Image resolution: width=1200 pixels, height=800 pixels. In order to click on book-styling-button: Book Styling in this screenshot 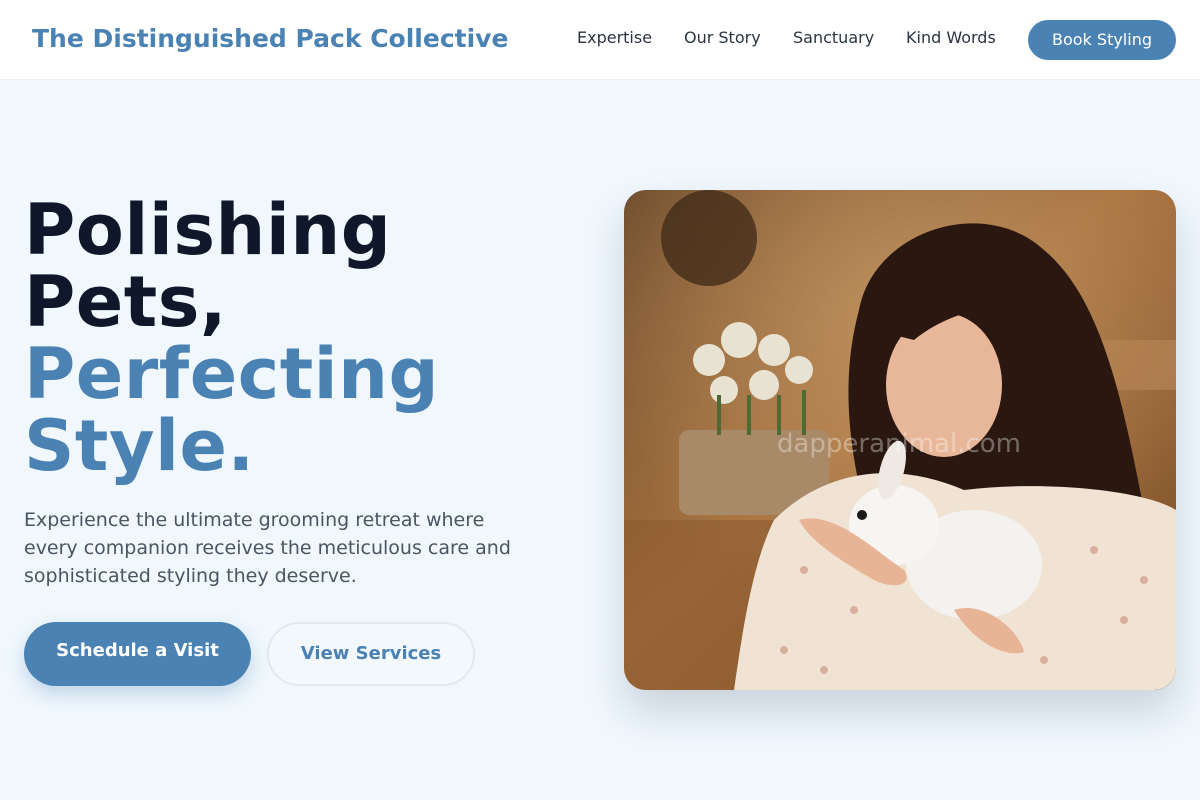, I will do `click(1102, 40)`.